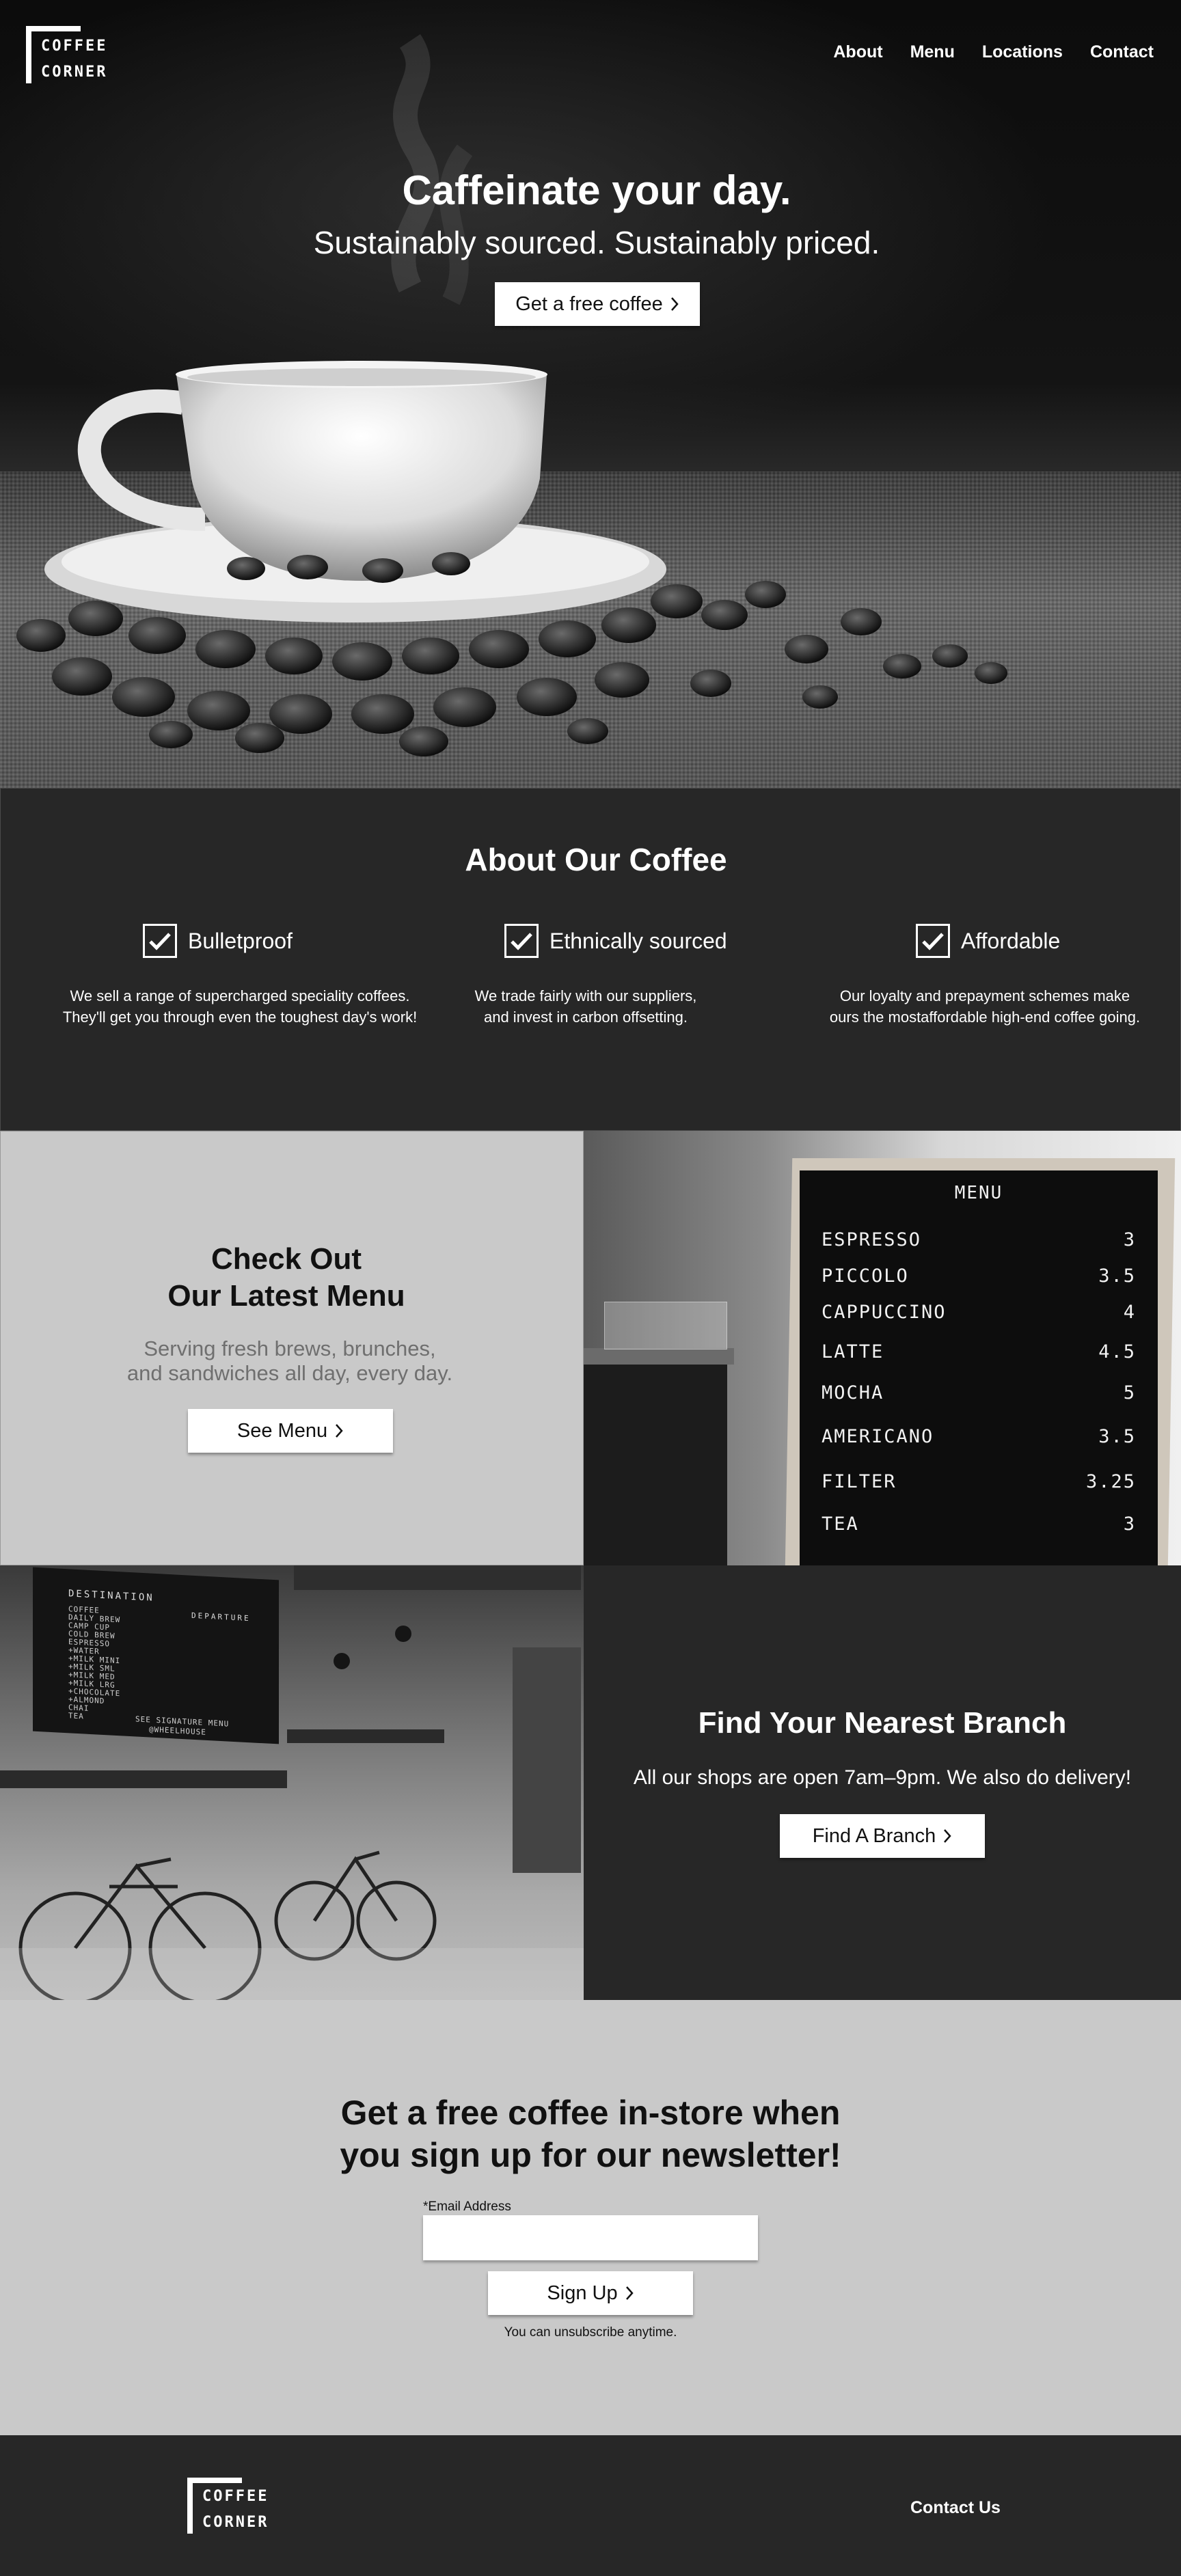 This screenshot has width=1181, height=2576. What do you see at coordinates (659, 1356) in the screenshot?
I see `counter-top` at bounding box center [659, 1356].